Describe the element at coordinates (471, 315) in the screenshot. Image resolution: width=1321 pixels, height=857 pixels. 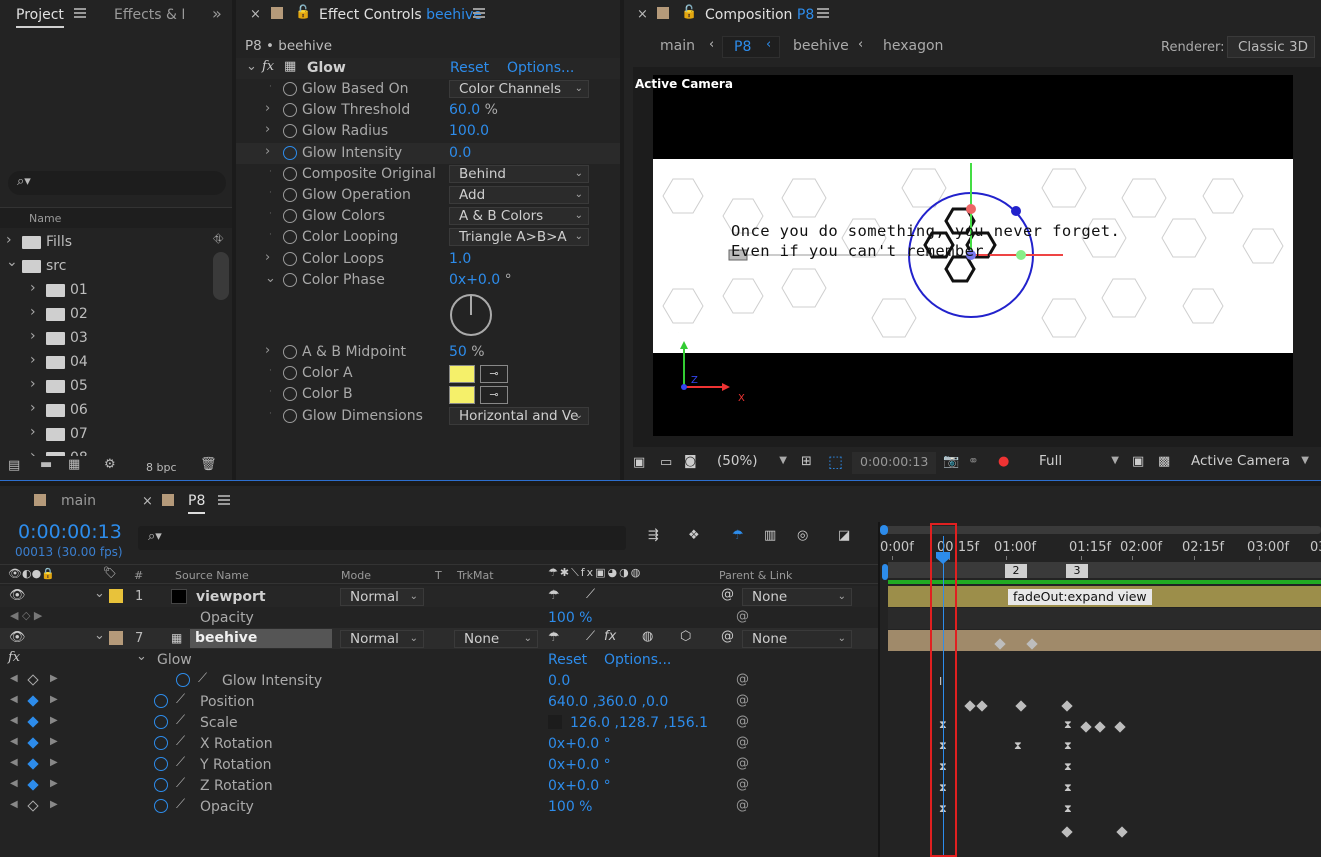
I see `color-phase-dial` at that location.